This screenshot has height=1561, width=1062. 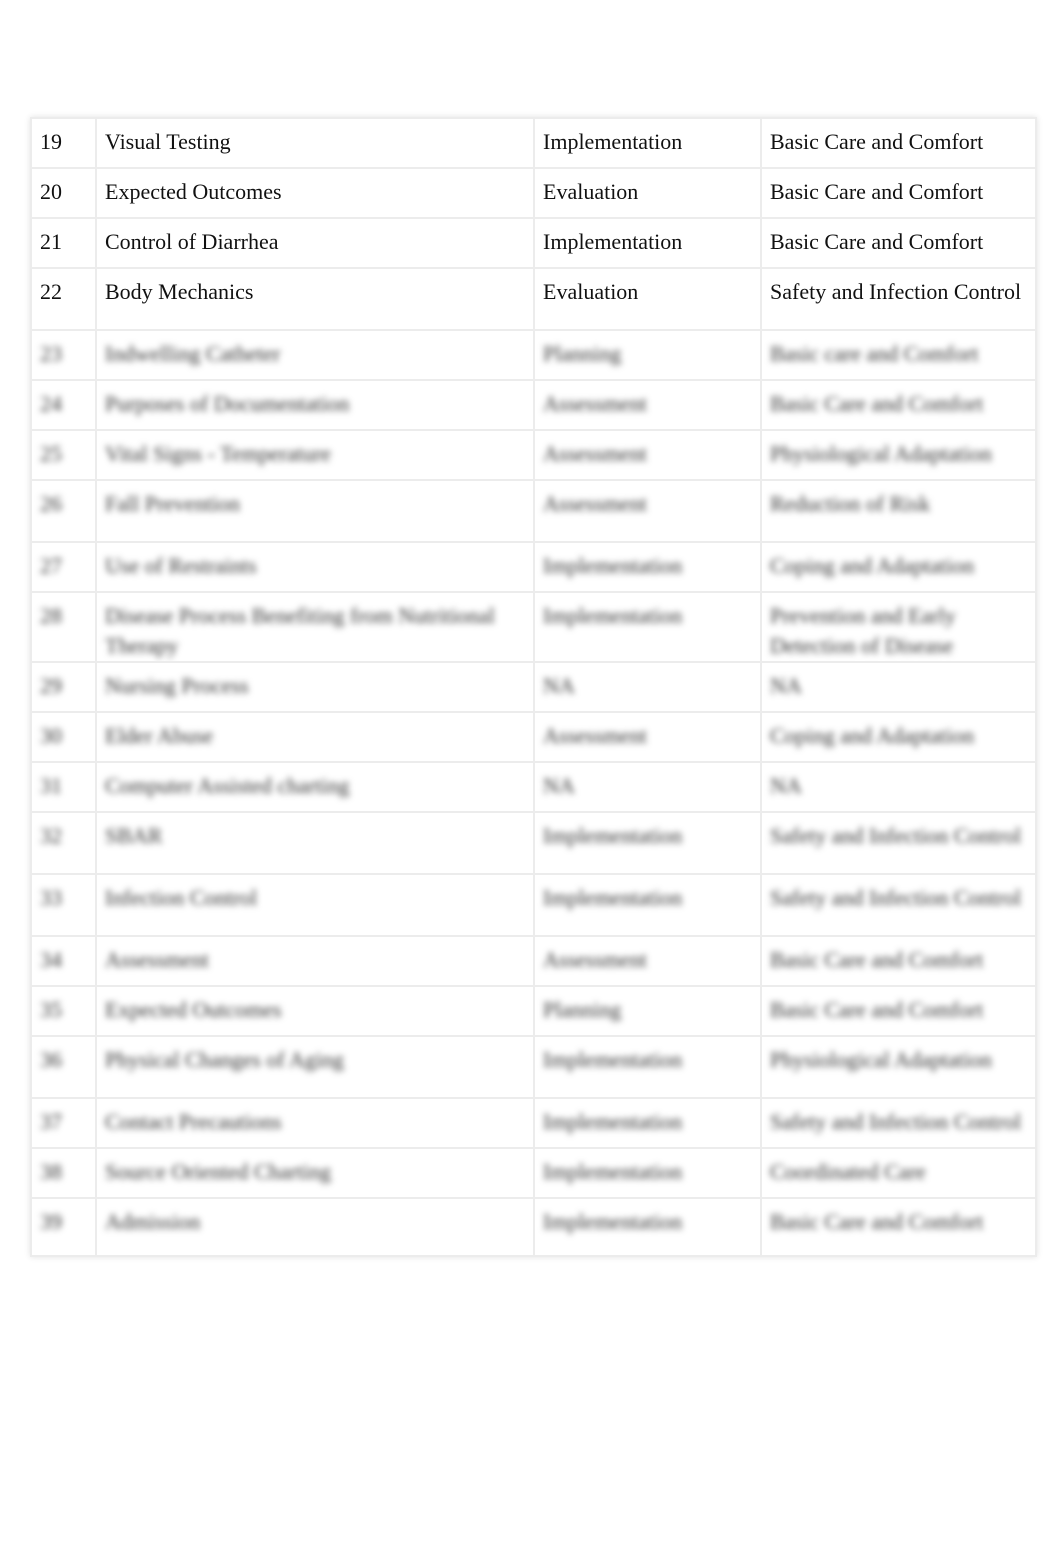 I want to click on row-number-text: 35, so click(x=51, y=1009).